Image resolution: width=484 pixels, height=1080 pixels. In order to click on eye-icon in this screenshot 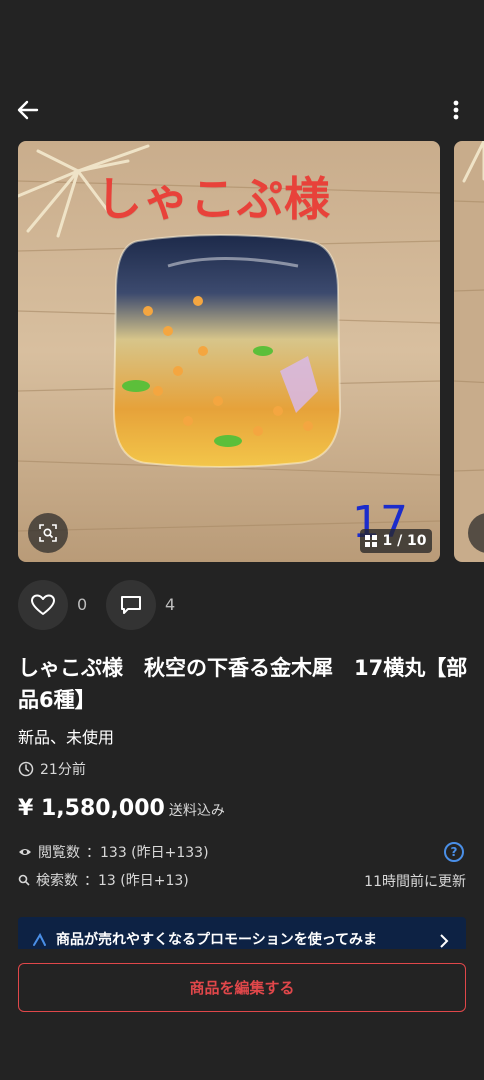, I will do `click(25, 852)`.